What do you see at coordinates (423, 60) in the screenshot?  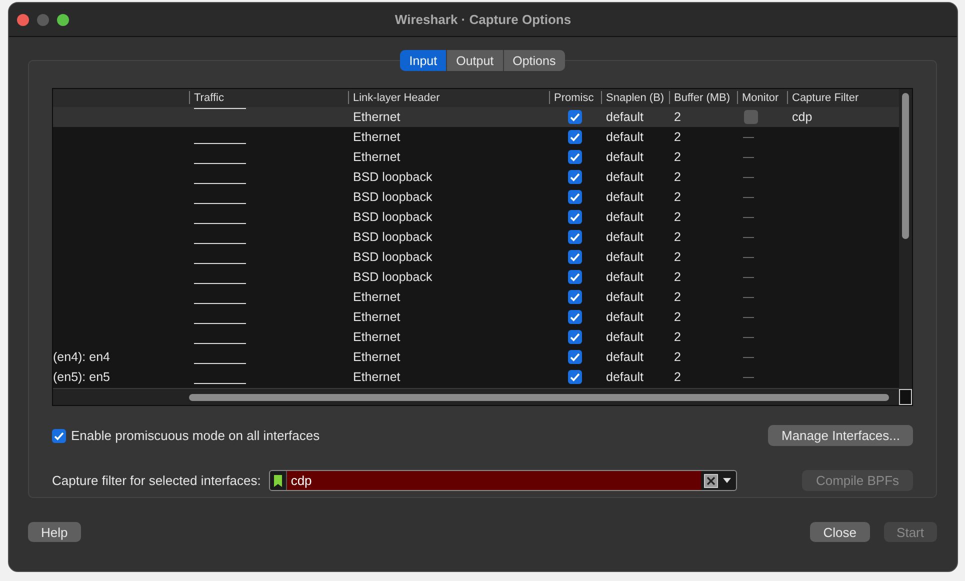 I see `tab: Input` at bounding box center [423, 60].